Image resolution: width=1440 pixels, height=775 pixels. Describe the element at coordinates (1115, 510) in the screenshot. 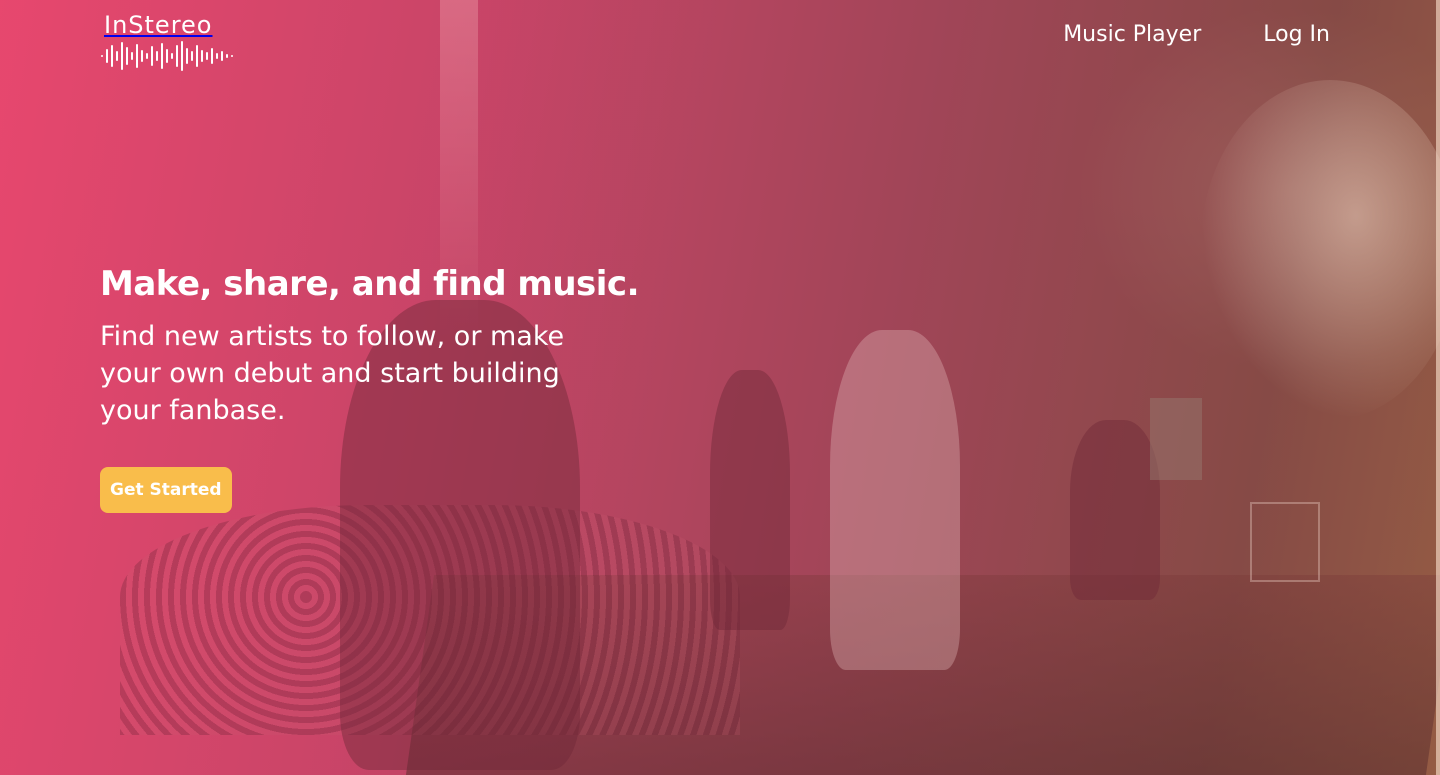

I see `bassist-figure` at that location.